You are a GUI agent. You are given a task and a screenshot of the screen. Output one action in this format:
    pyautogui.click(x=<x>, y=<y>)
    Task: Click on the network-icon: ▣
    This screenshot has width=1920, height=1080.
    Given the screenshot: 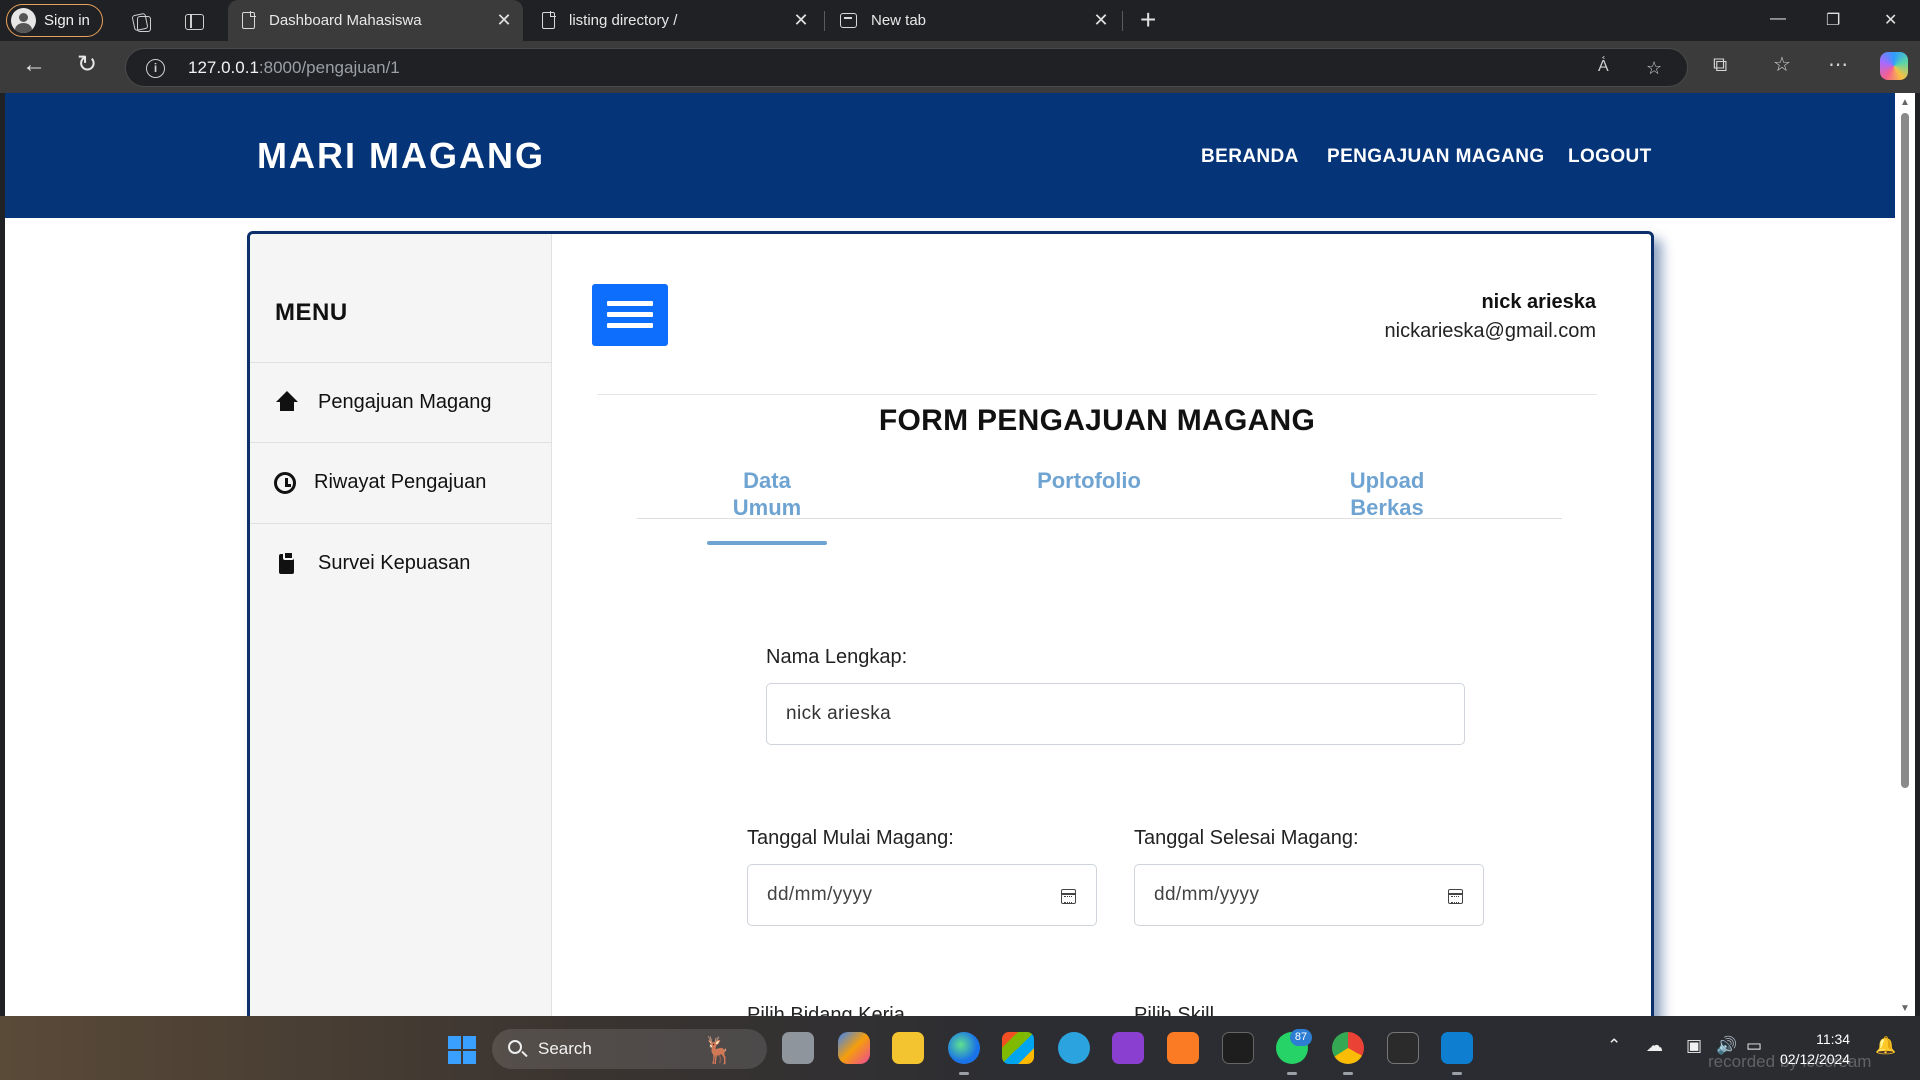 What is the action you would take?
    pyautogui.click(x=1694, y=1046)
    